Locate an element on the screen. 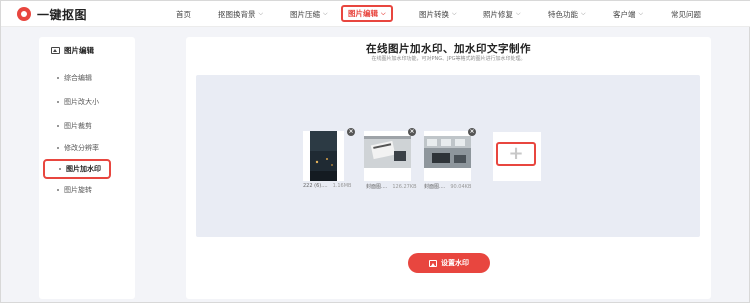 The width and height of the screenshot is (750, 303). nav-label: 抠图换背景 is located at coordinates (237, 14).